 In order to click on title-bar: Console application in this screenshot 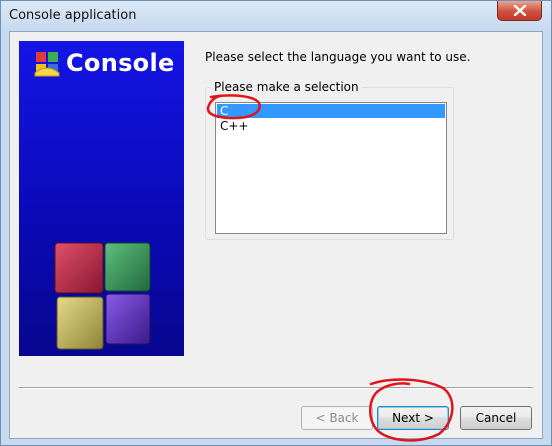, I will do `click(276, 16)`.